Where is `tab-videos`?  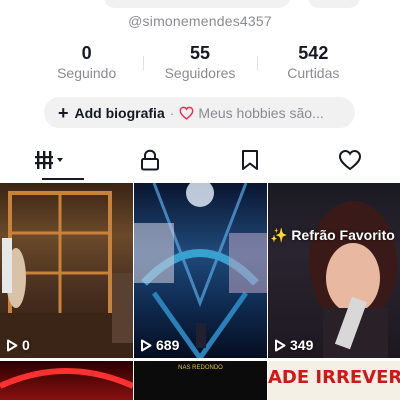 tab-videos is located at coordinates (50, 162).